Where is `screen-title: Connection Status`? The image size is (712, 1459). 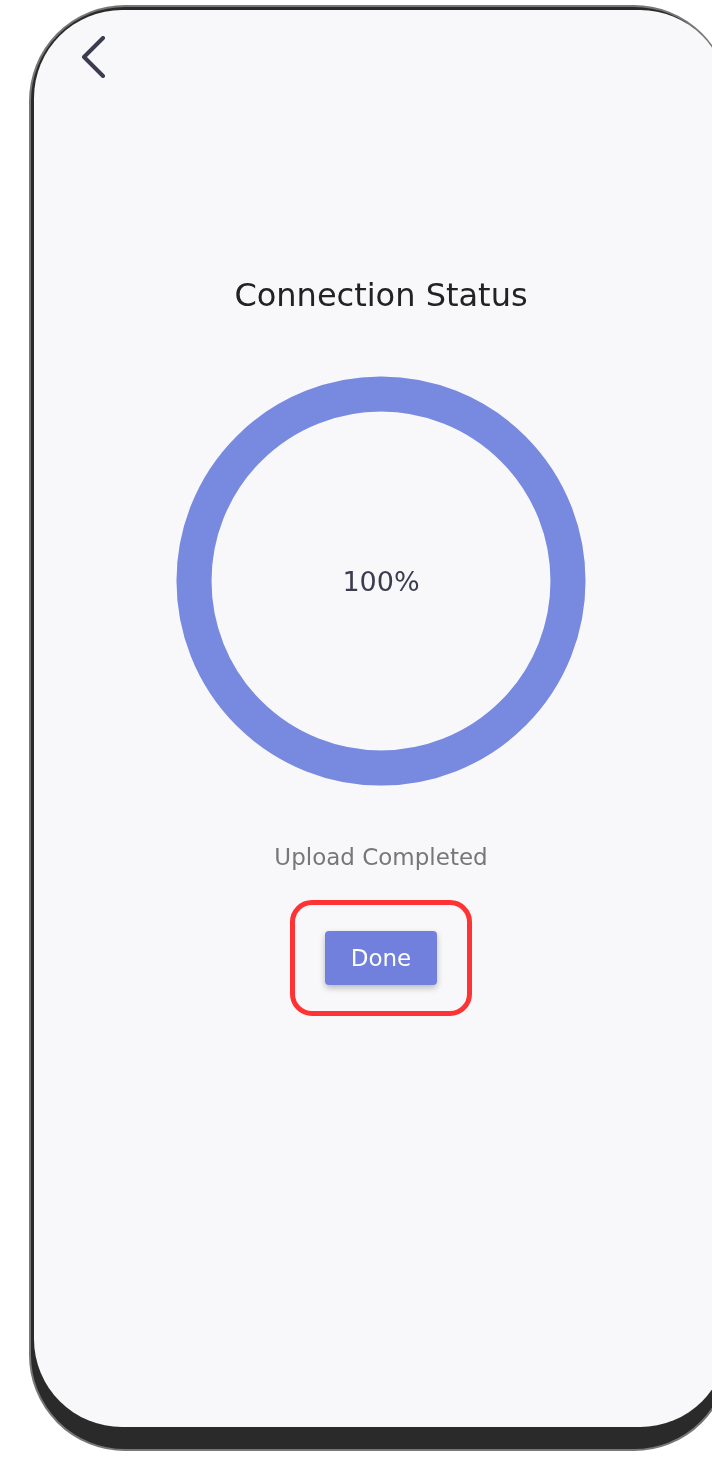
screen-title: Connection Status is located at coordinates (381, 295).